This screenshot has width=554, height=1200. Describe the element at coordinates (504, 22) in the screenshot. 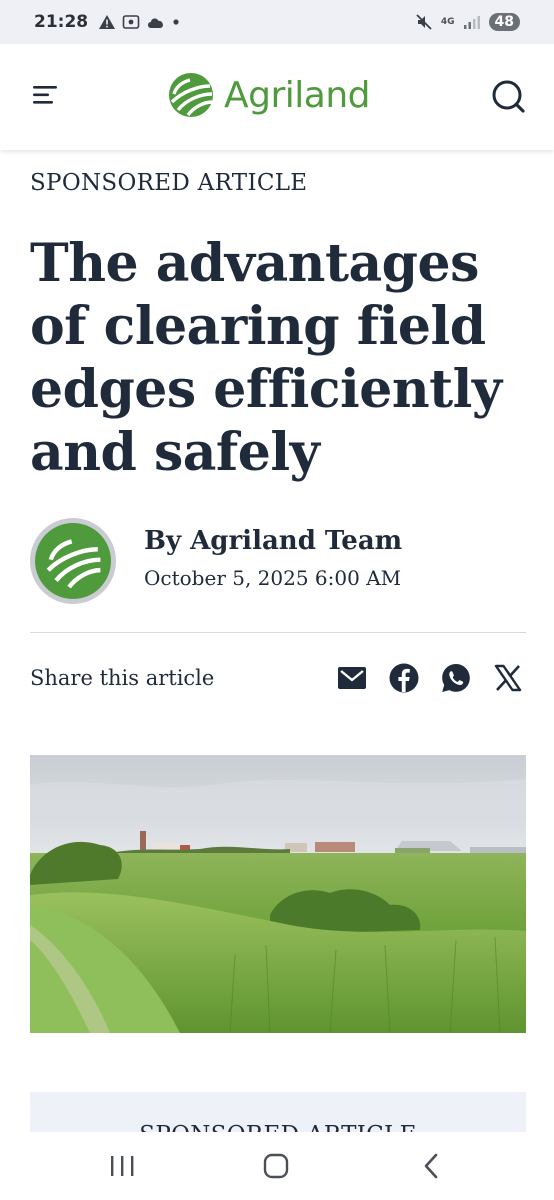

I see `battery-level: 48` at that location.